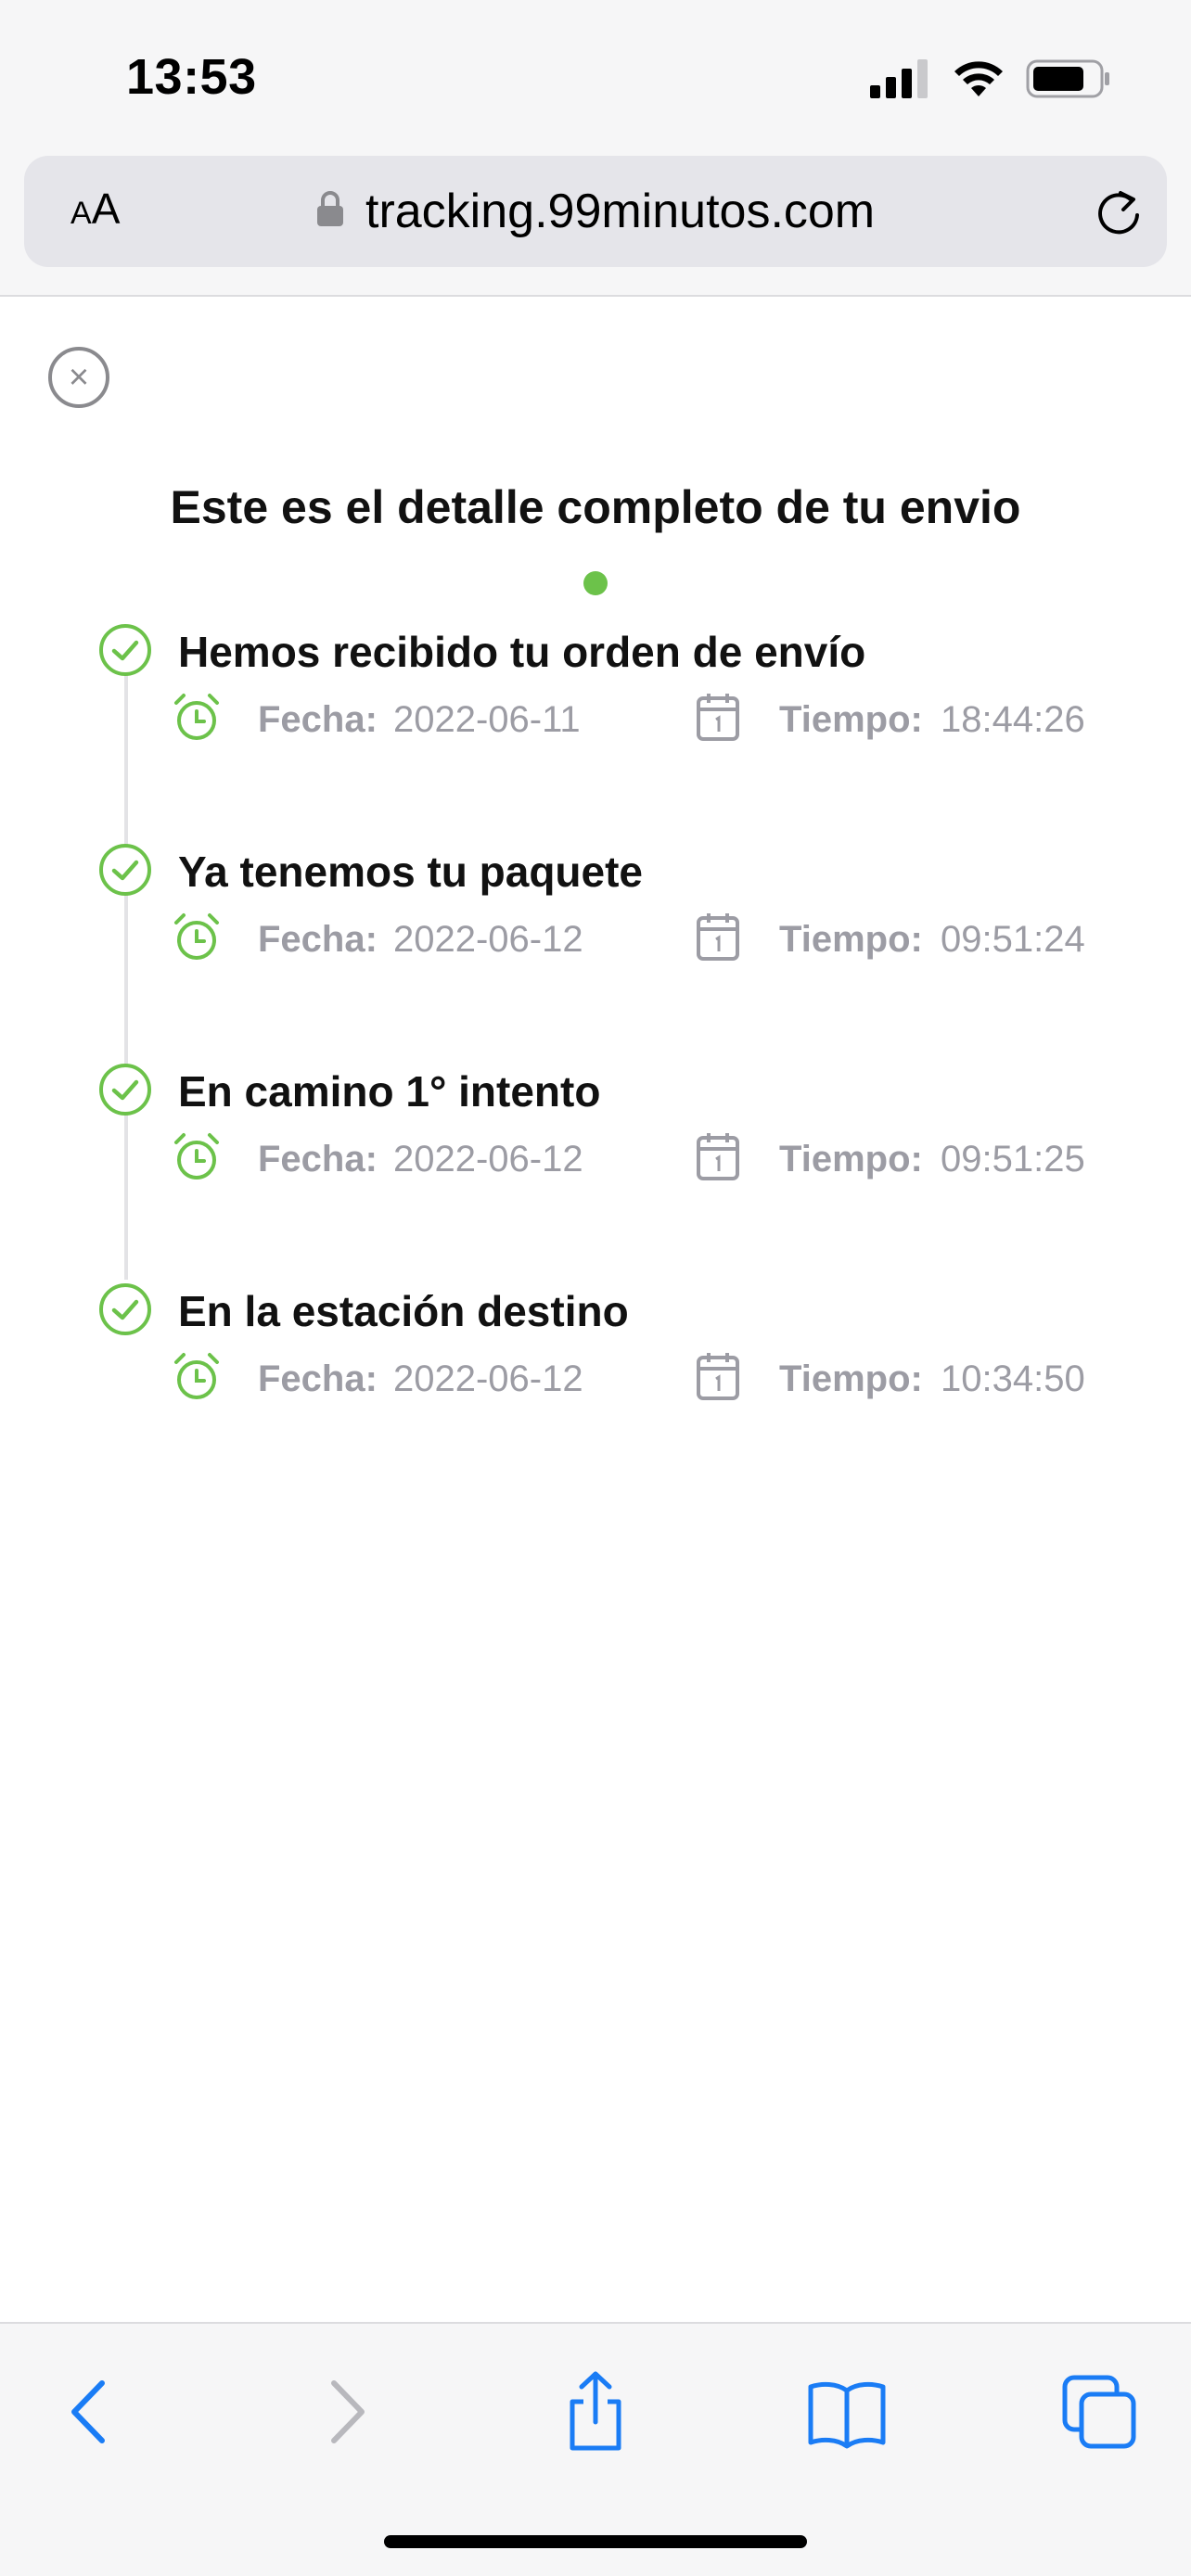  What do you see at coordinates (595, 2412) in the screenshot?
I see `share-icon` at bounding box center [595, 2412].